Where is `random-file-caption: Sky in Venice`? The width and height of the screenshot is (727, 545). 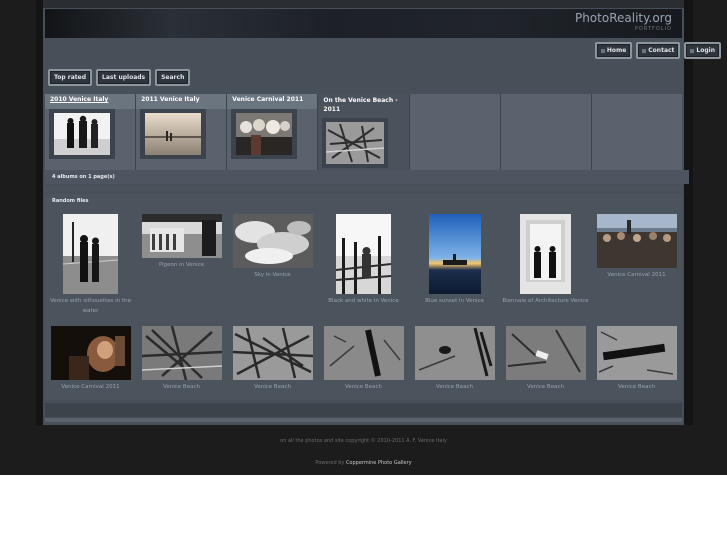 random-file-caption: Sky in Venice is located at coordinates (272, 275).